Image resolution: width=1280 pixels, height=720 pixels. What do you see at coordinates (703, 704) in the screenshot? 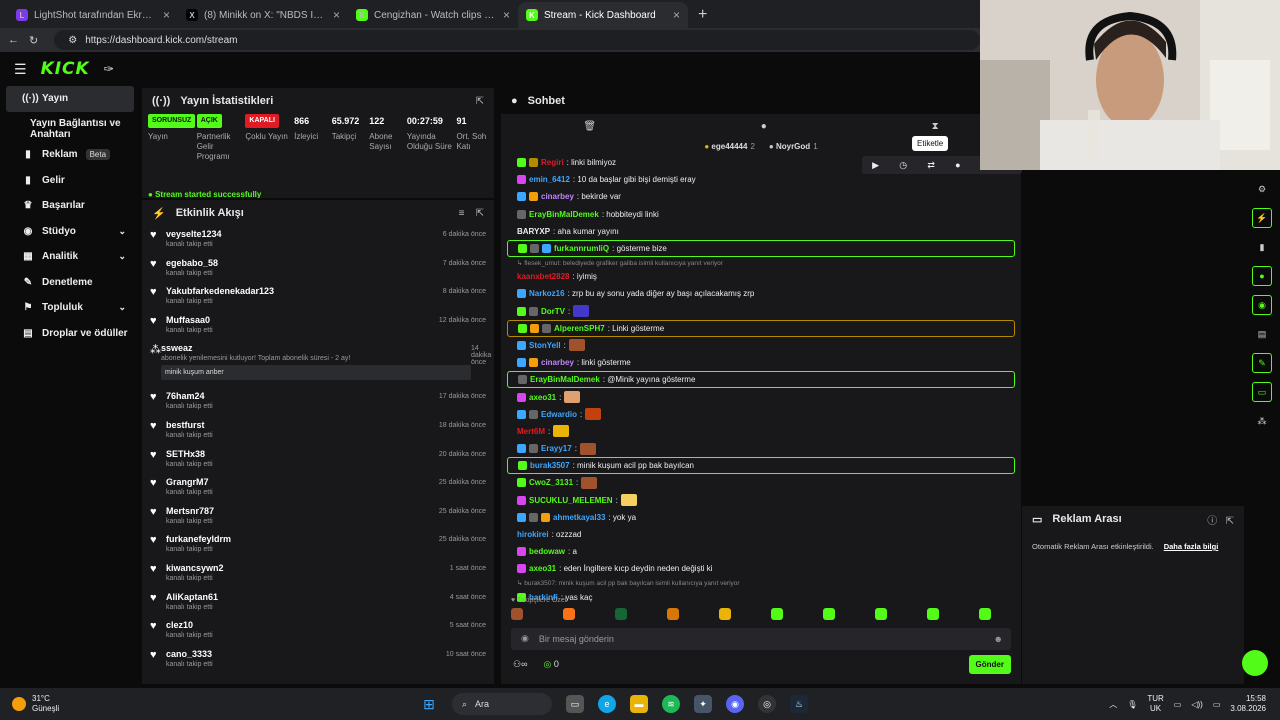
I see `app-icon: ✦` at bounding box center [703, 704].